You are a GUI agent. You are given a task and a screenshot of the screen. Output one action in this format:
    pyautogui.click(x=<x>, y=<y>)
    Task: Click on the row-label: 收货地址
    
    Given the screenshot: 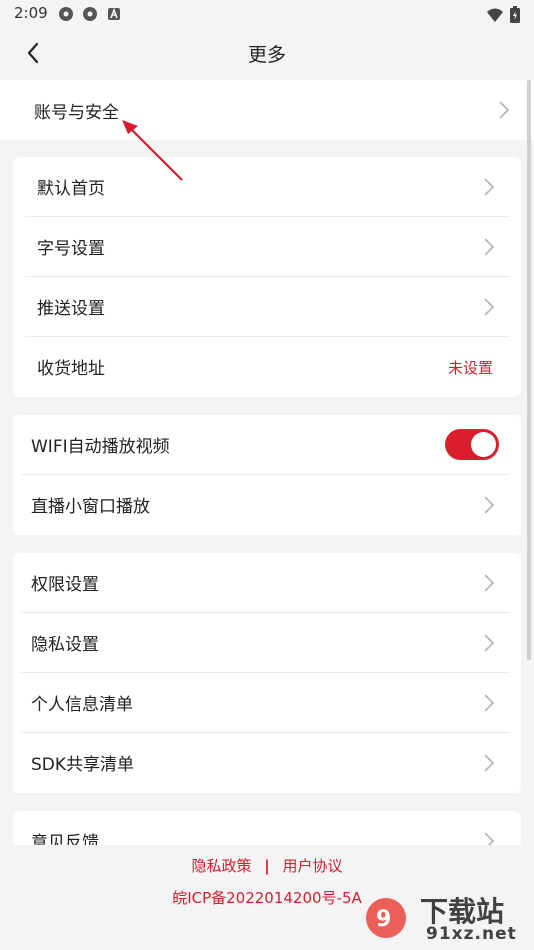 What is the action you would take?
    pyautogui.click(x=71, y=369)
    